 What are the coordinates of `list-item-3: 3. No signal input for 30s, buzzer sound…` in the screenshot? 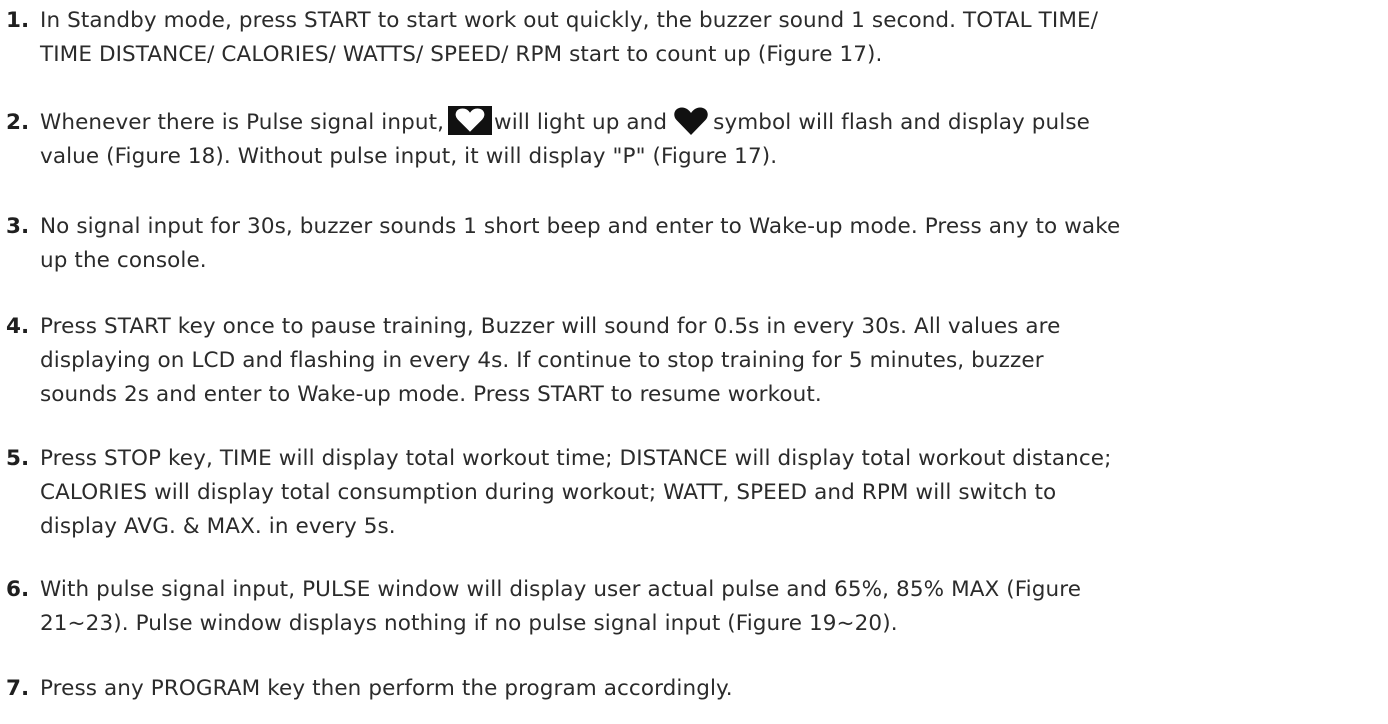 It's located at (691, 244).